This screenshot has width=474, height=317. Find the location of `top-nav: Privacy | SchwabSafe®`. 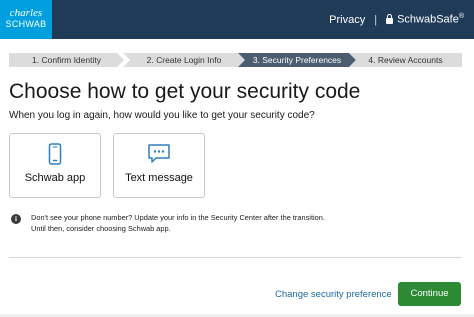

top-nav: Privacy | SchwabSafe® is located at coordinates (396, 19).